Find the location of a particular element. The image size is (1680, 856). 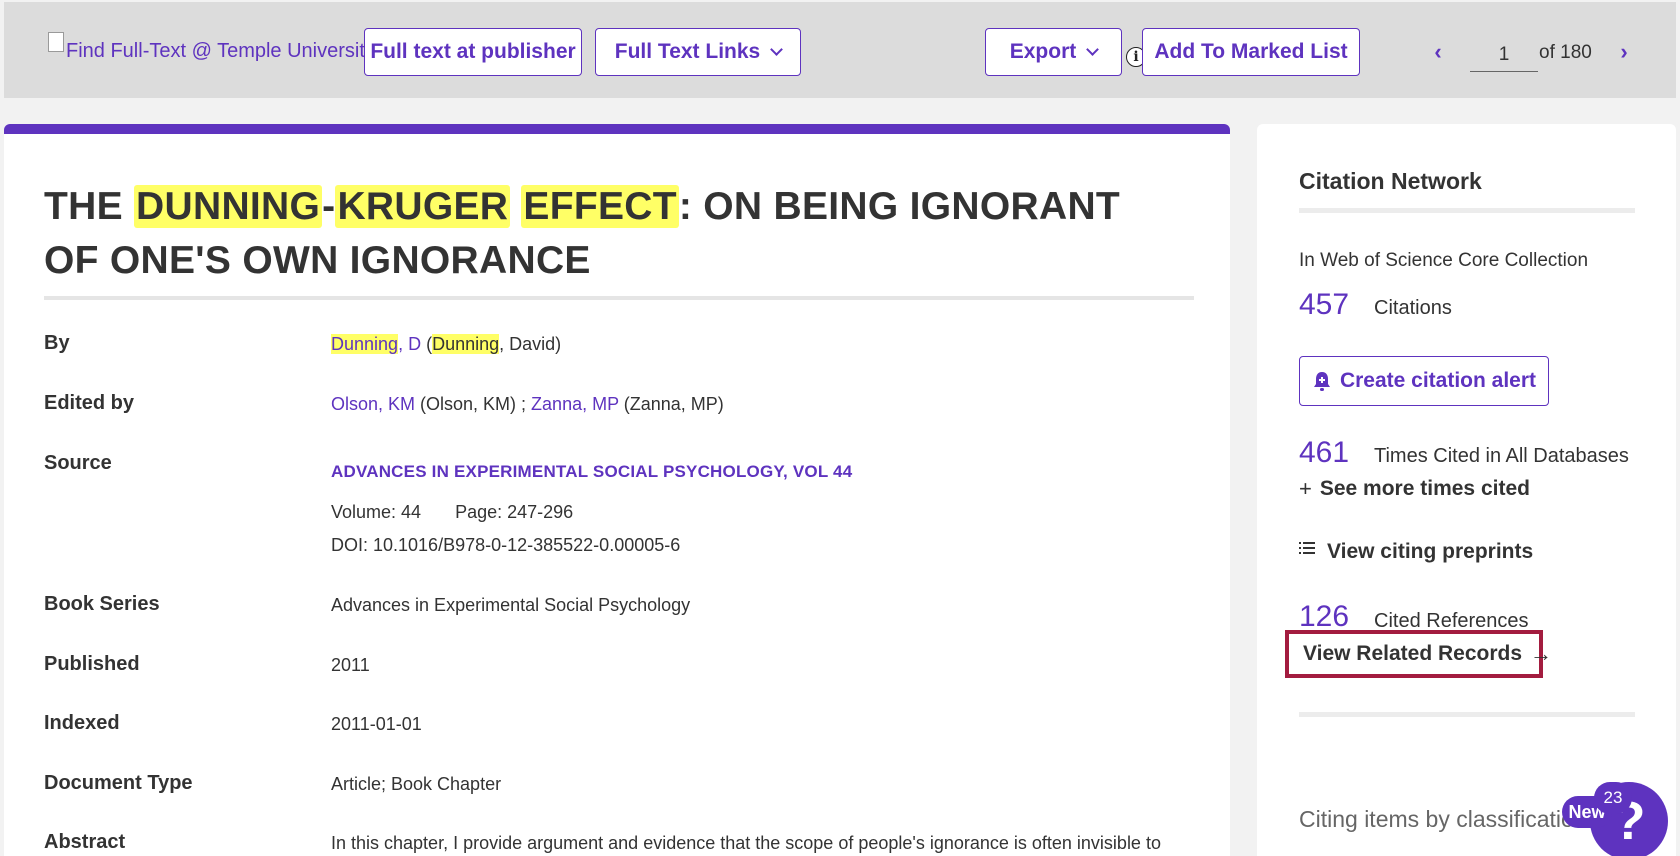

full-text-publisher-button: Full text at publisher is located at coordinates (473, 52).